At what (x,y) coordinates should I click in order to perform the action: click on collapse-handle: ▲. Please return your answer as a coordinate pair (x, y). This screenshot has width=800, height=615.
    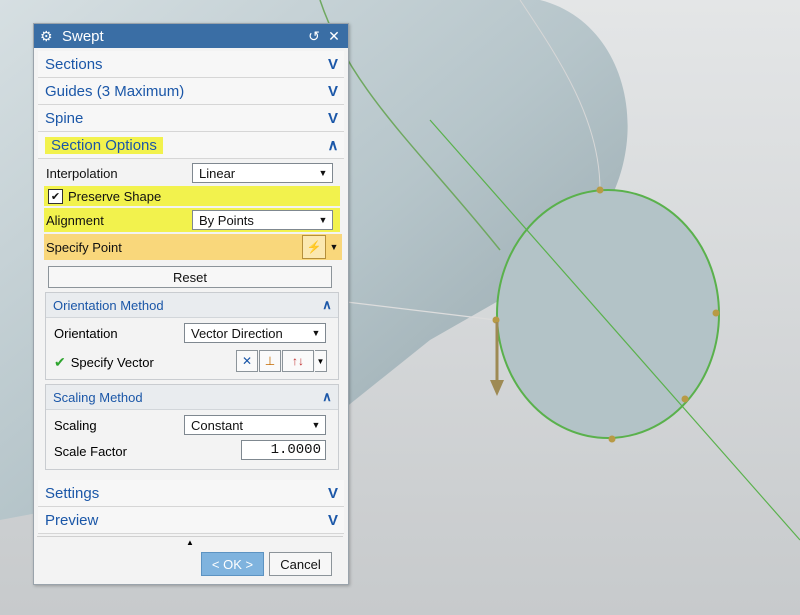
    Looking at the image, I should click on (190, 541).